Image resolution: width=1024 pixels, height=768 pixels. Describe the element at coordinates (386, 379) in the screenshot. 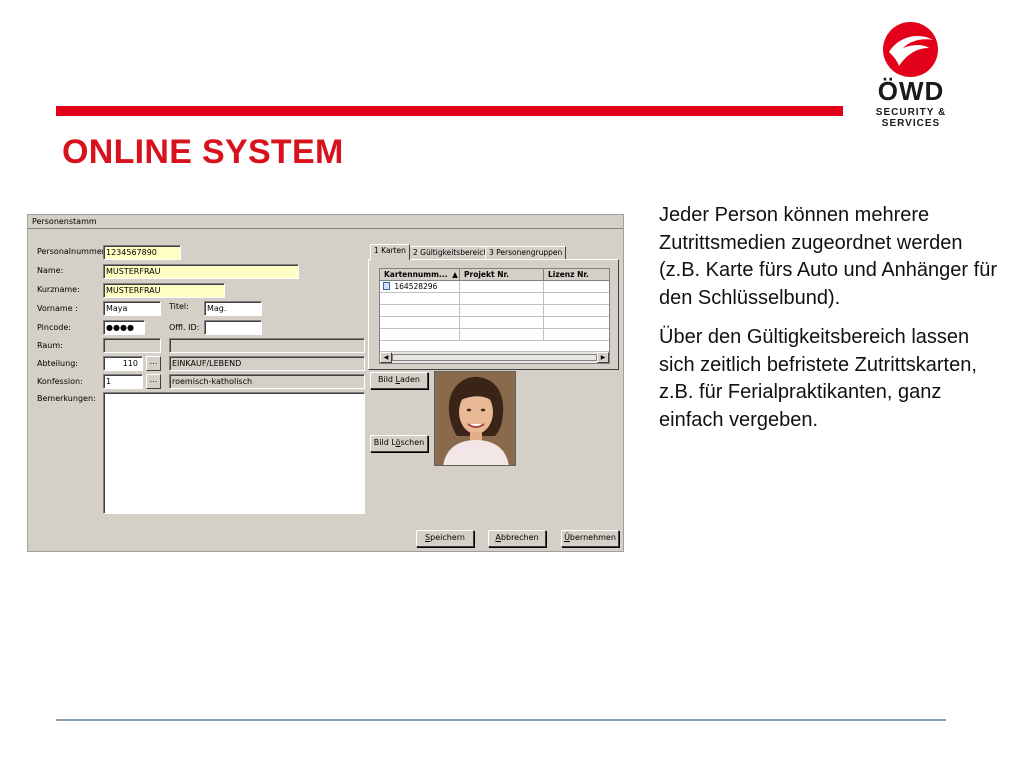

I see `button-label: Bild` at that location.